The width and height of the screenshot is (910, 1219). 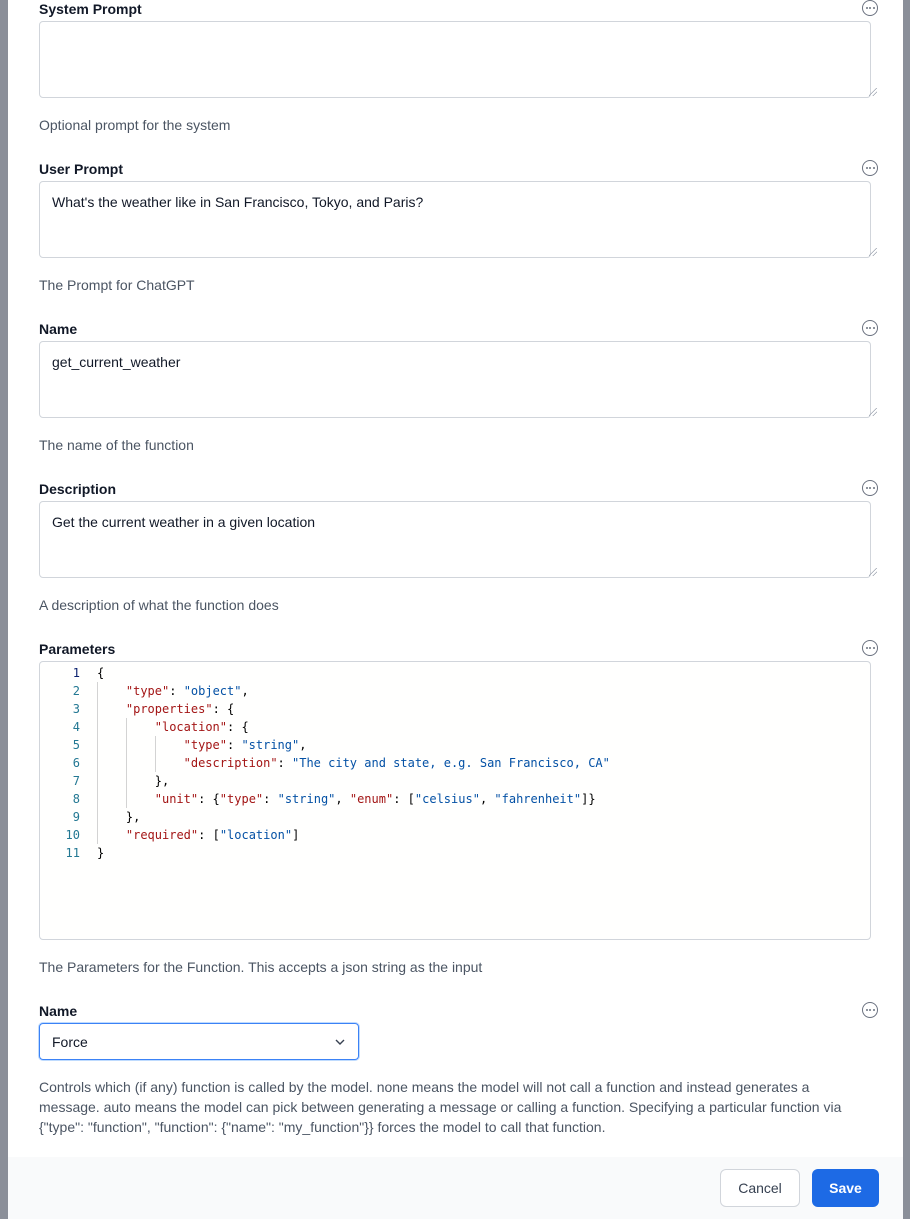 What do you see at coordinates (76, 763) in the screenshot?
I see `line-number: 6` at bounding box center [76, 763].